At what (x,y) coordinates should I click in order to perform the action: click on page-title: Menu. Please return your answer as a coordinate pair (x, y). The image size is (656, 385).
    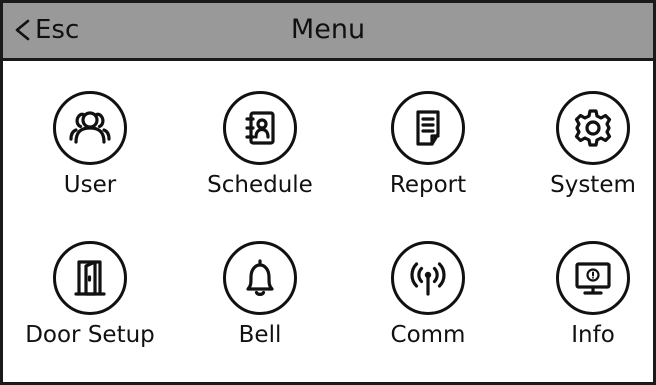
    Looking at the image, I should click on (328, 29).